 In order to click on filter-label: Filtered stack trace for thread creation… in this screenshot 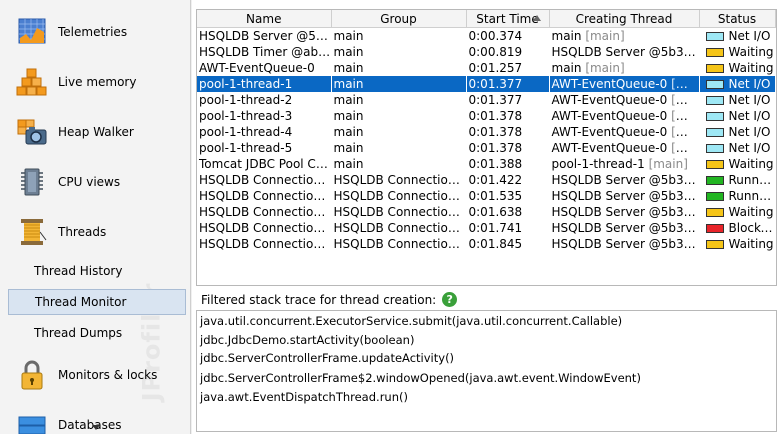, I will do `click(329, 299)`.